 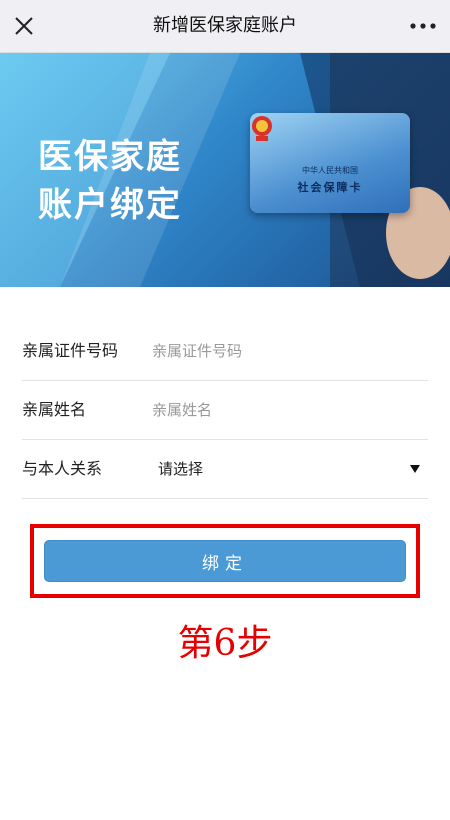 What do you see at coordinates (110, 181) in the screenshot?
I see `banner-headline: 医保家庭 账户绑定` at bounding box center [110, 181].